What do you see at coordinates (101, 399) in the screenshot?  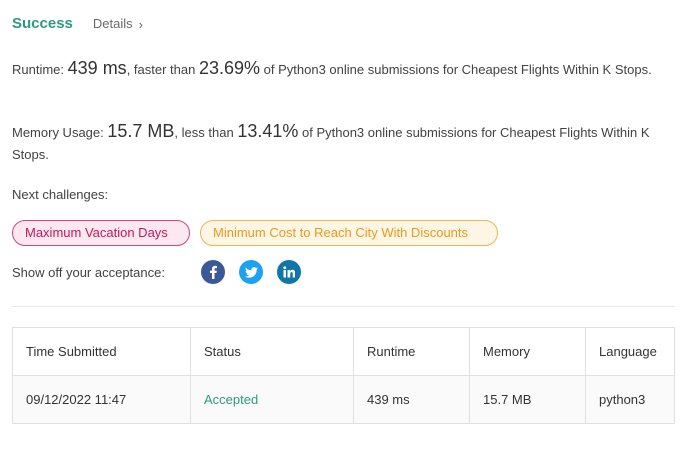 I see `cell-time-submitted: 09/12/2022 11:47` at bounding box center [101, 399].